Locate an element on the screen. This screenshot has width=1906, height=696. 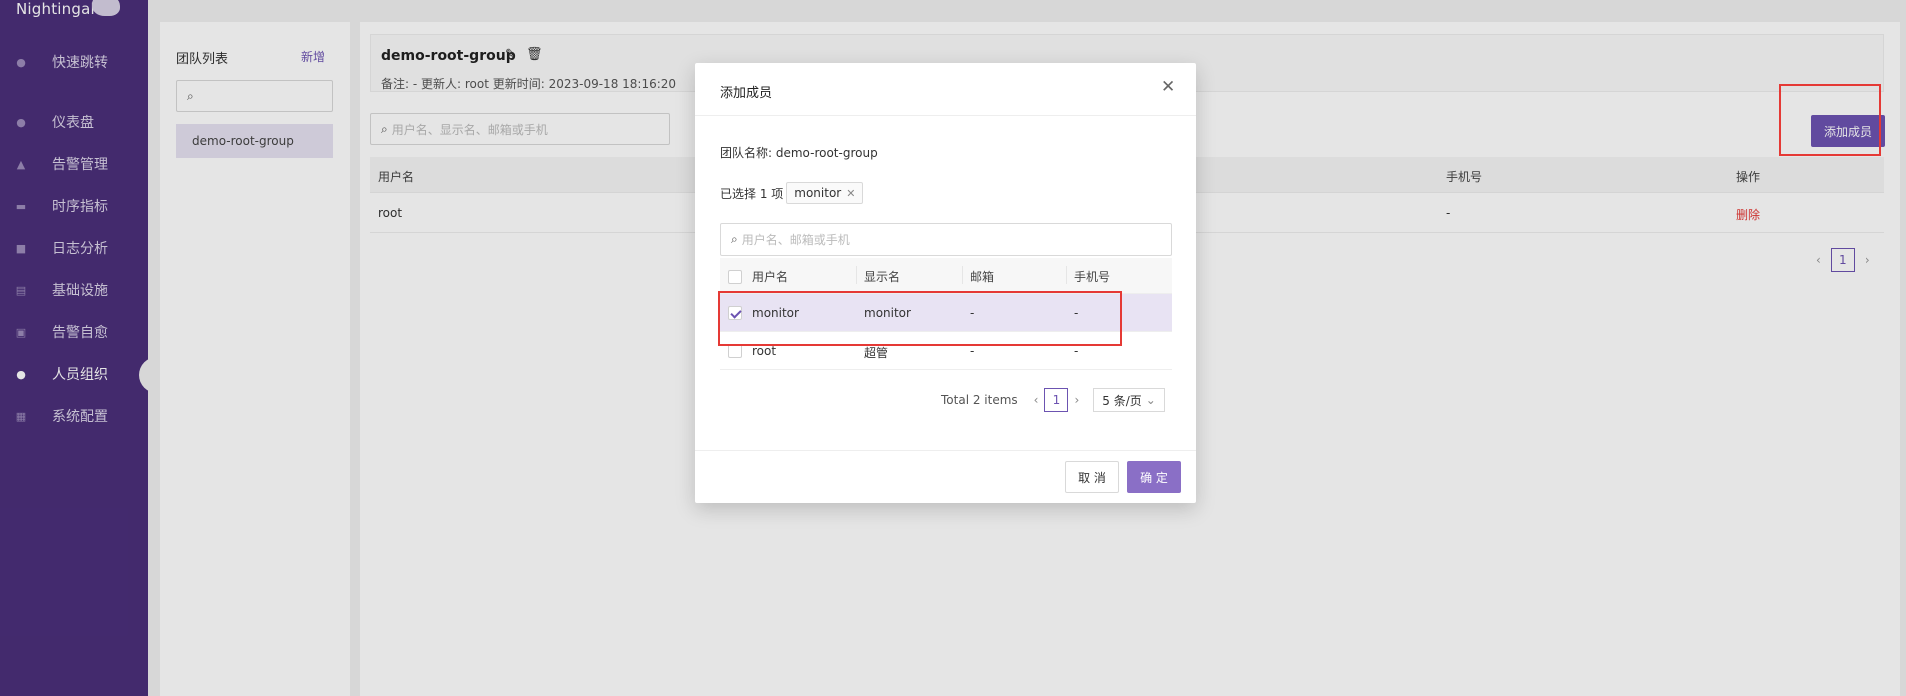
selected-tag: monitor ✕ is located at coordinates (825, 193).